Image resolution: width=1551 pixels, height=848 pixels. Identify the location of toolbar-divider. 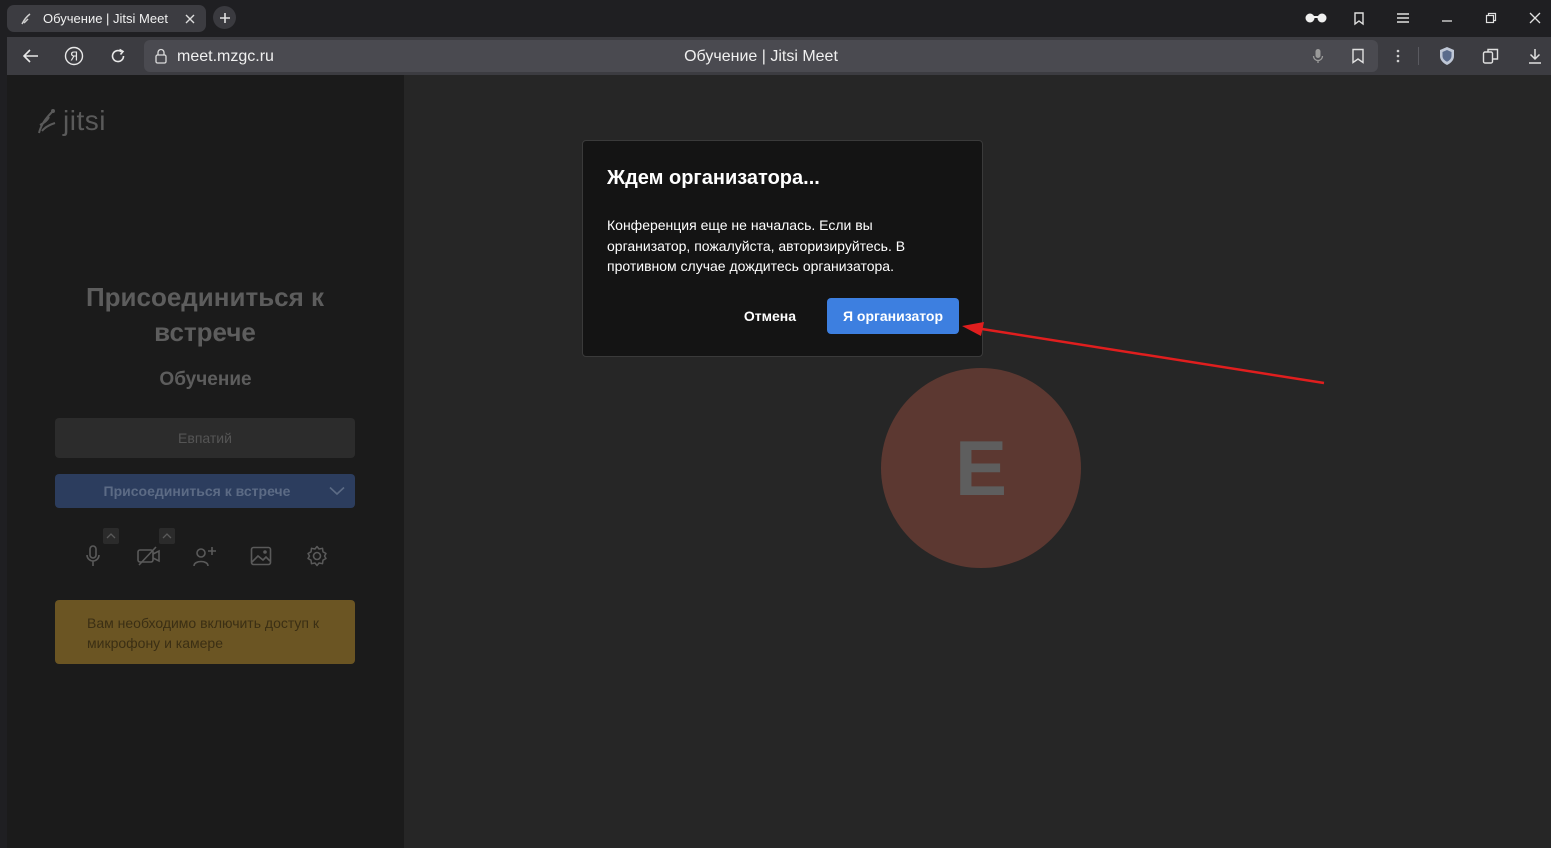
(1418, 56).